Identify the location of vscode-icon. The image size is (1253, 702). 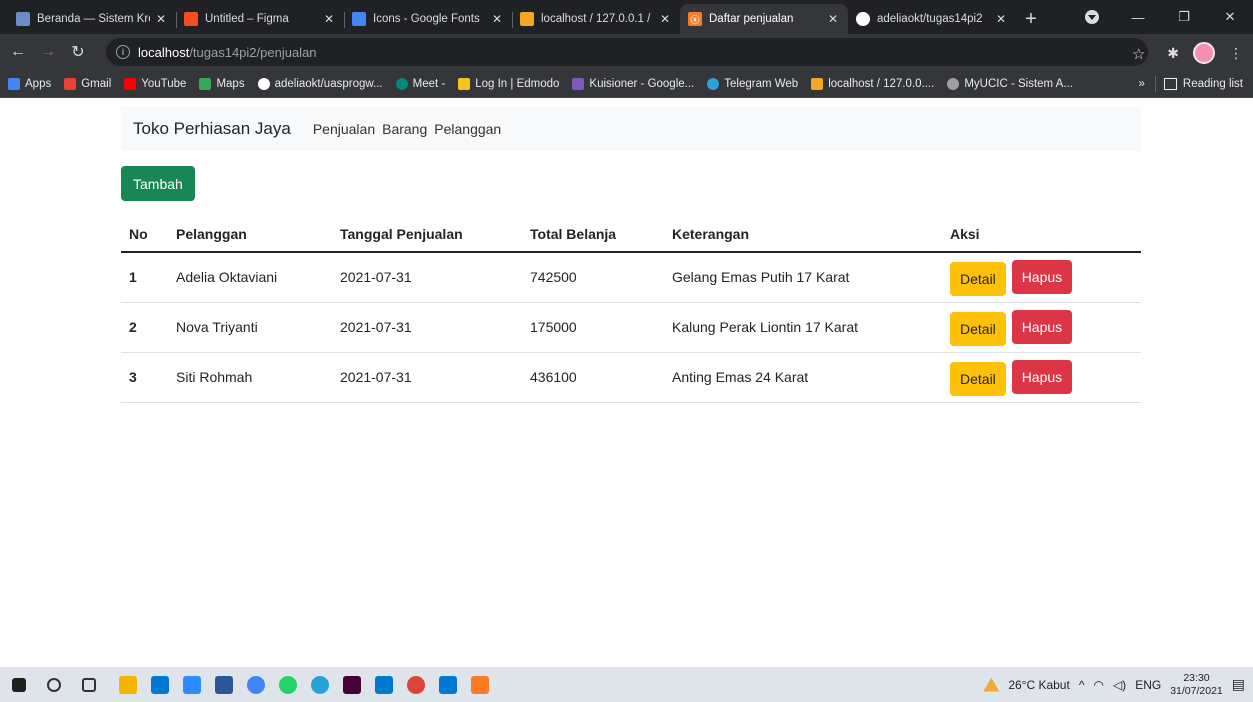
(384, 684).